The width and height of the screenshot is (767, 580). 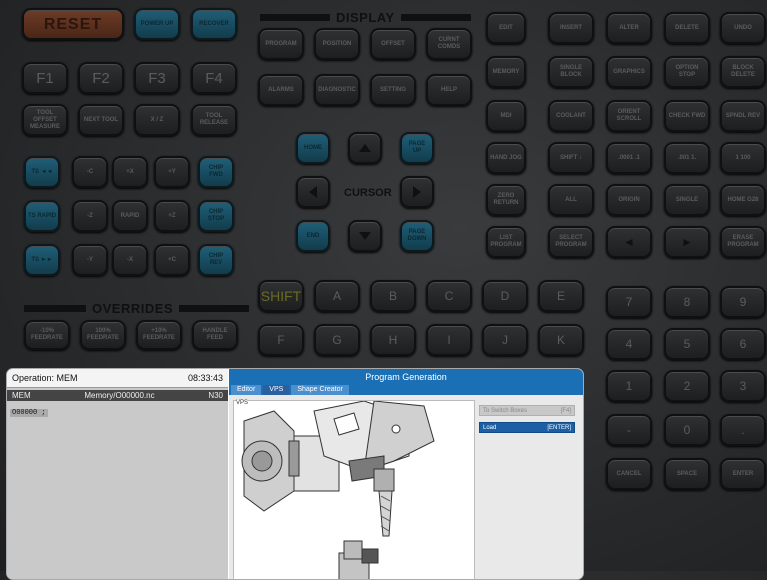 What do you see at coordinates (629, 200) in the screenshot?
I see `origin-key: ORIGIN` at bounding box center [629, 200].